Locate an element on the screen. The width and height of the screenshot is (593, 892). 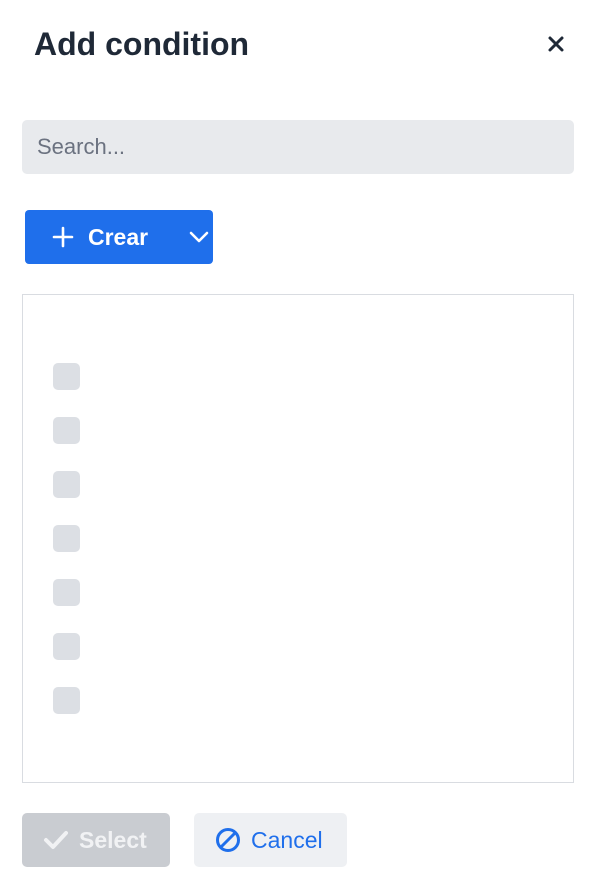
create-button-label: Crear is located at coordinates (118, 237).